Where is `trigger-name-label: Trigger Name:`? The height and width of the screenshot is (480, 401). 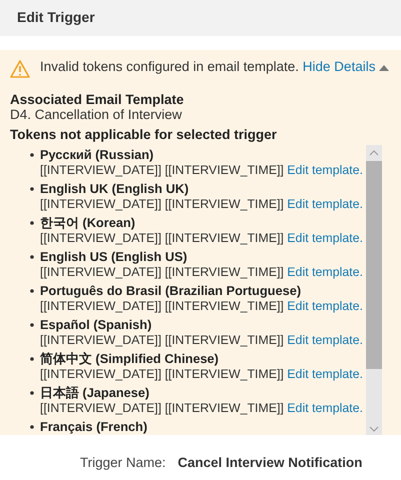 trigger-name-label: Trigger Name: is located at coordinates (123, 462).